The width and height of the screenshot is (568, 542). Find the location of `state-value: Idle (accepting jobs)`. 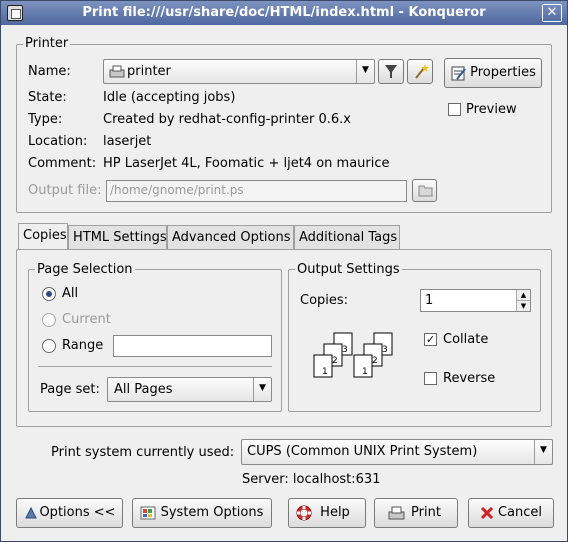

state-value: Idle (accepting jobs) is located at coordinates (169, 97).